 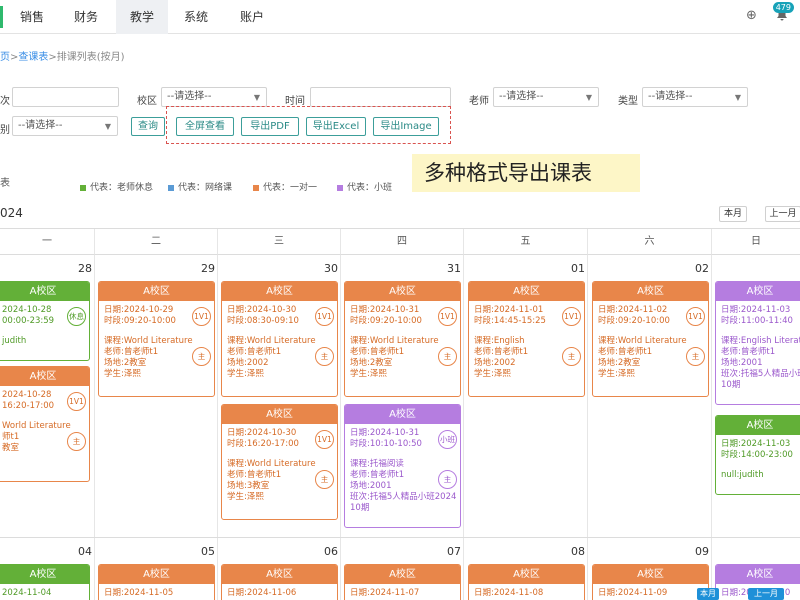 I want to click on teacher-select: --请选择-- ▼, so click(x=546, y=97).